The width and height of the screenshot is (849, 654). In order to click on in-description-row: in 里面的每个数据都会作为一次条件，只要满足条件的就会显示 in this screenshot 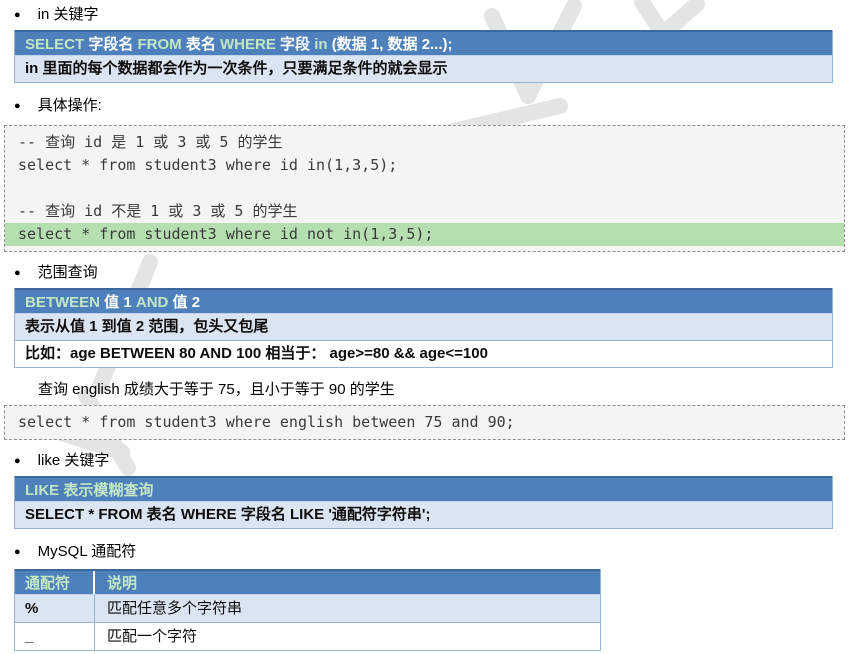, I will do `click(423, 68)`.